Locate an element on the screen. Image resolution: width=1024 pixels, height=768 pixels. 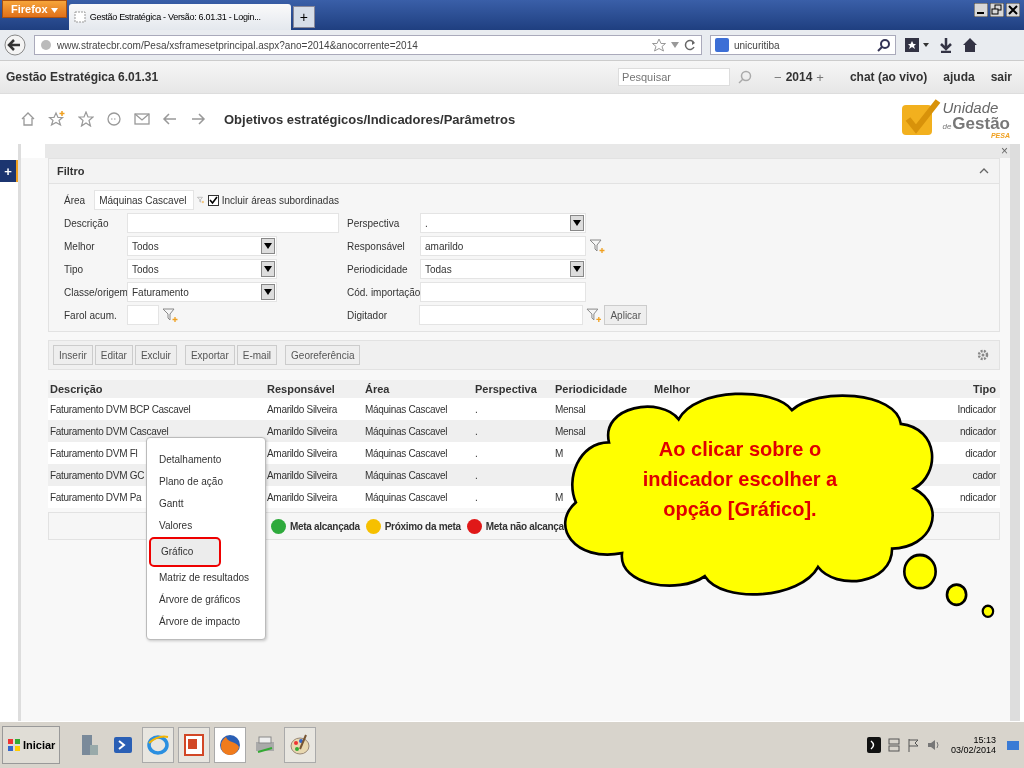
speaker-icon is located at coordinates (933, 745).